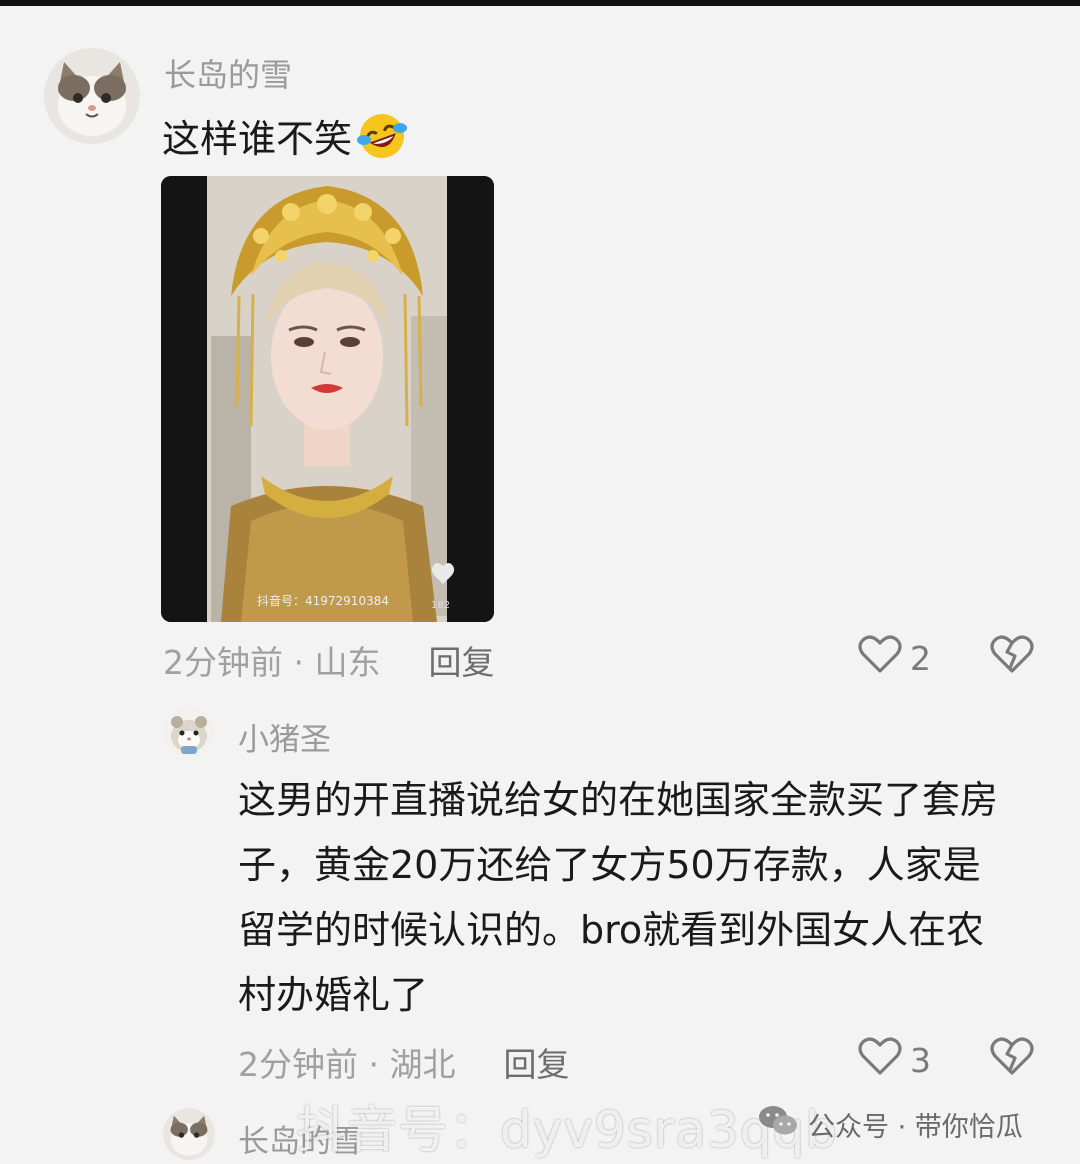 The image size is (1080, 1164). I want to click on comment-time-location: 2分钟前 · 湖北, so click(347, 1064).